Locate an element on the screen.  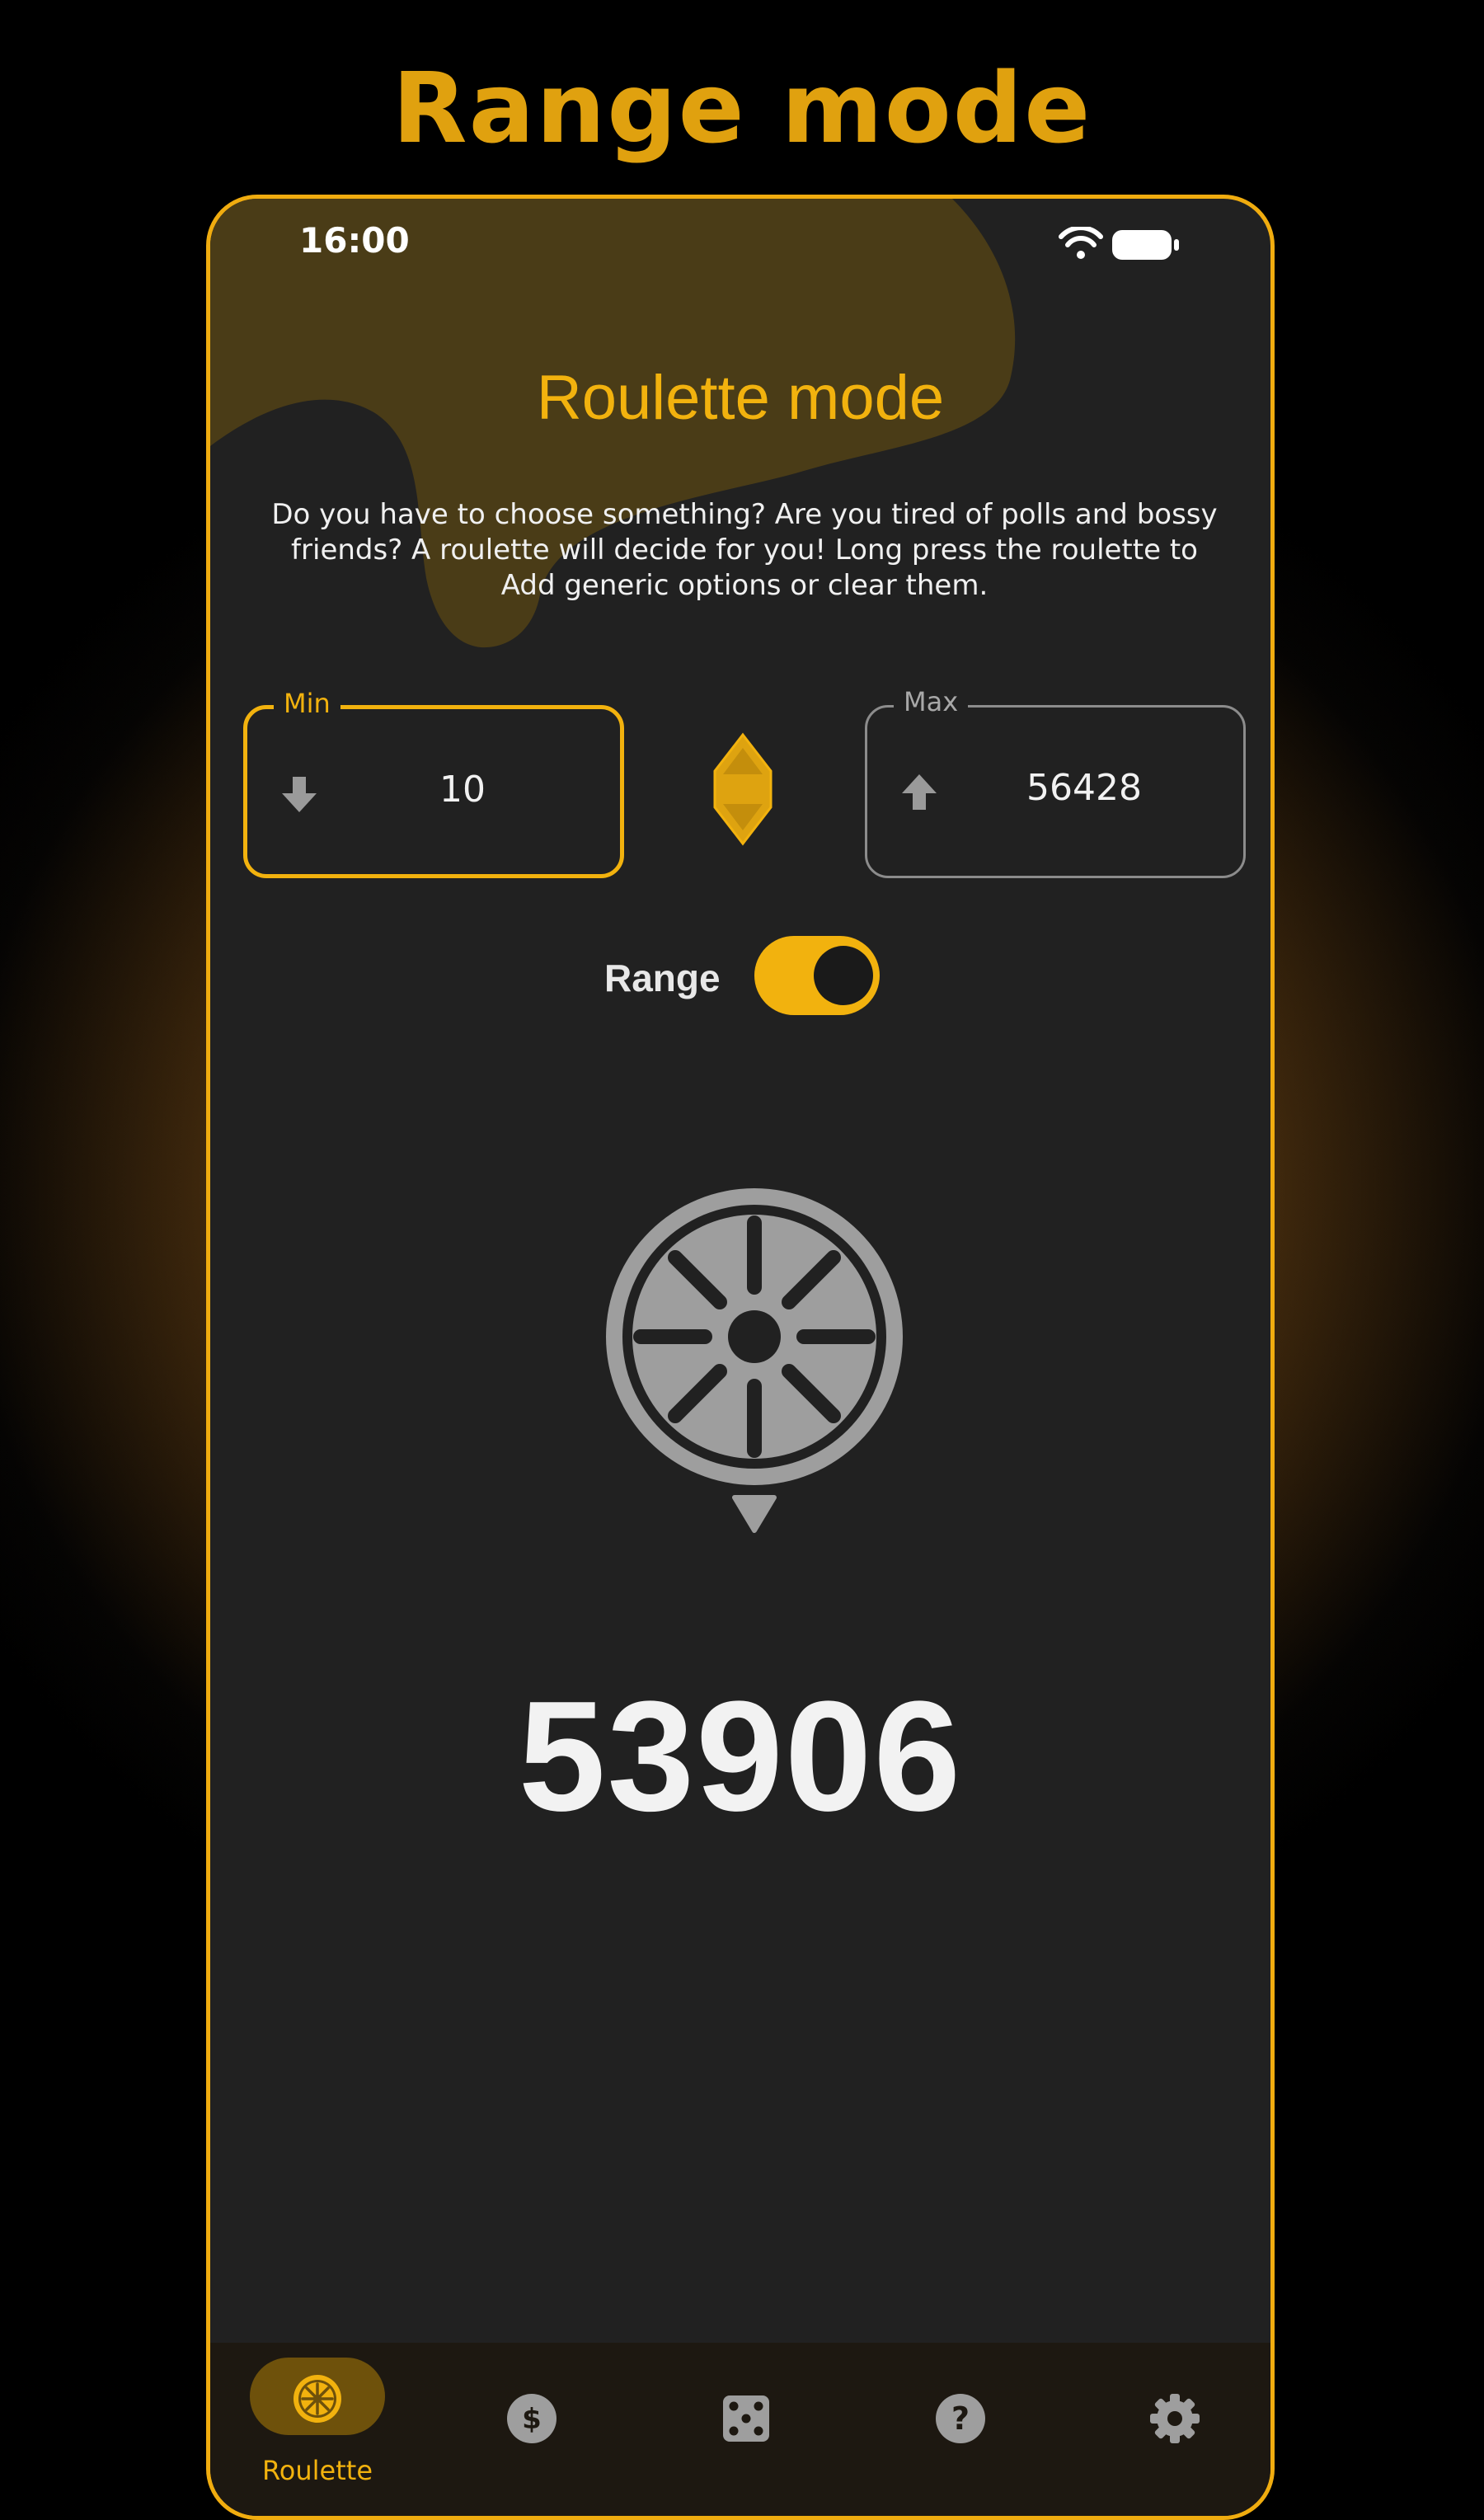
toggle-knob is located at coordinates (843, 975).